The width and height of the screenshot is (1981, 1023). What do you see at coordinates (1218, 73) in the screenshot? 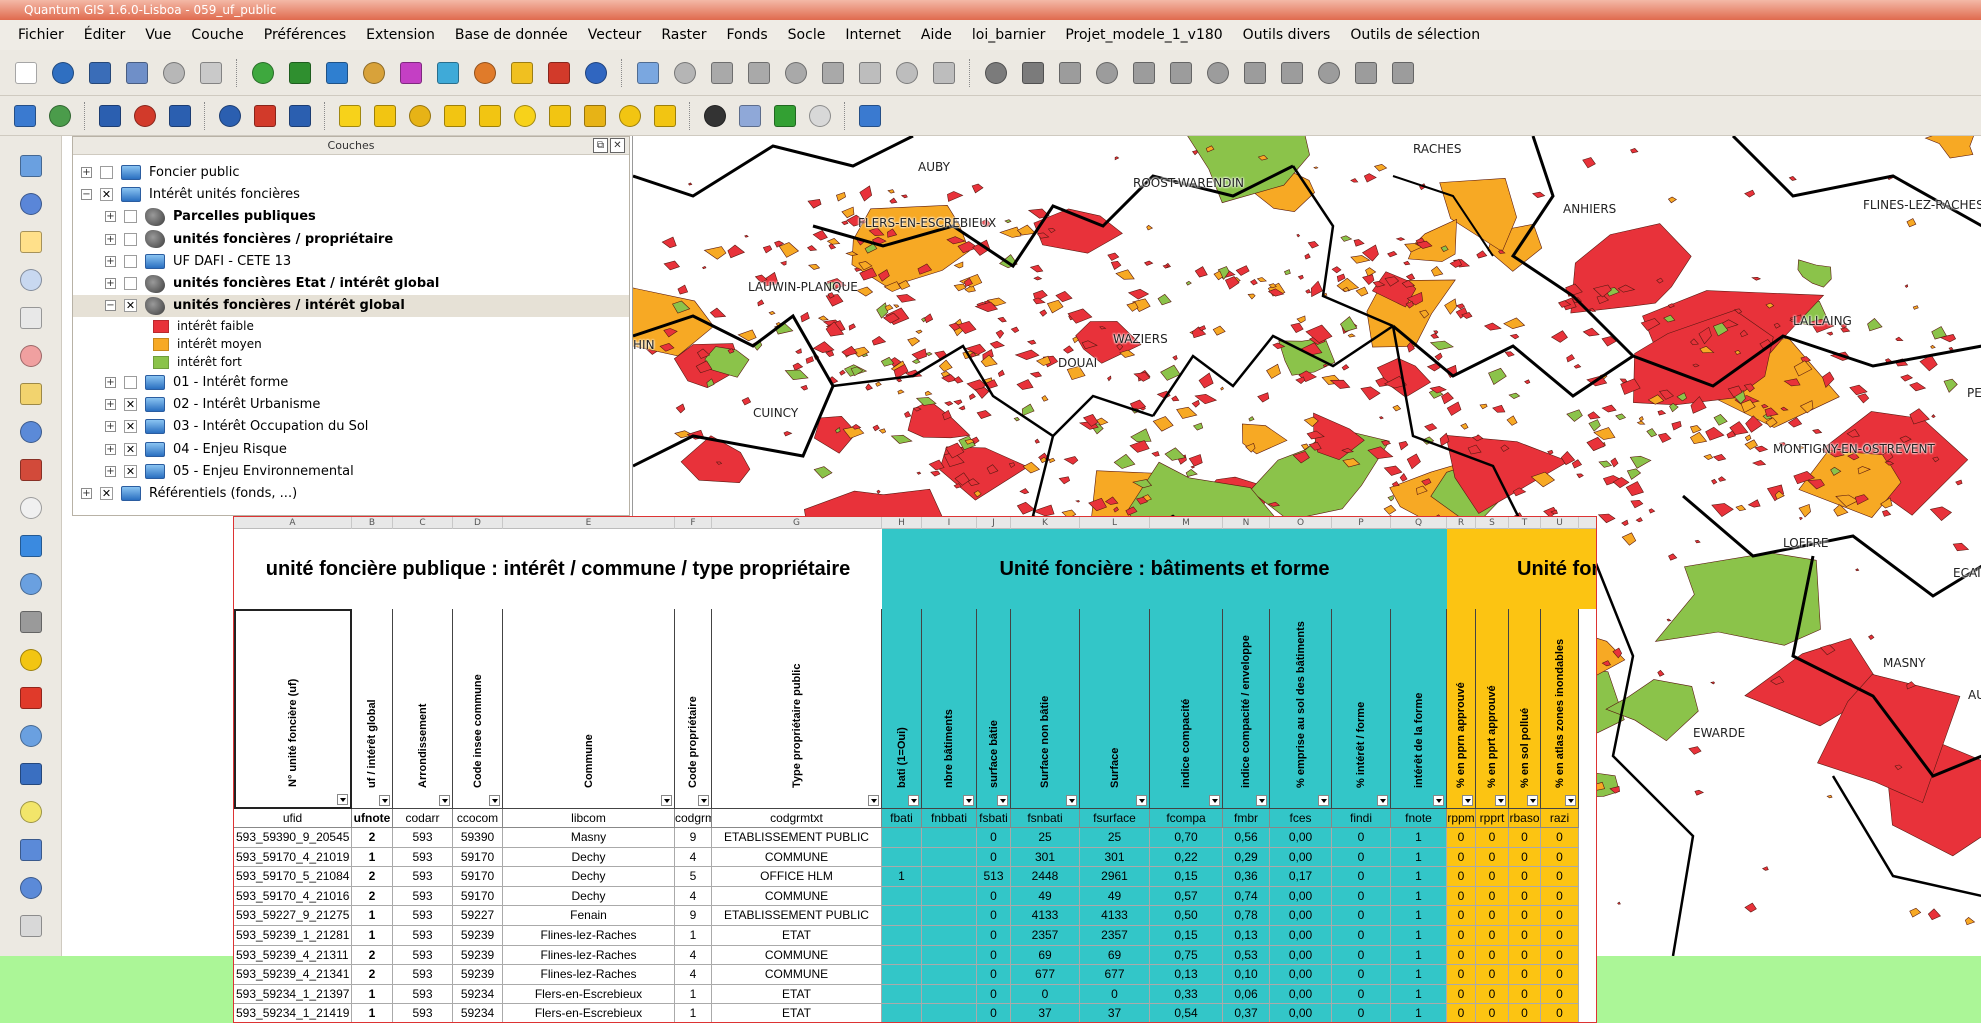
I see `delete-part-button` at bounding box center [1218, 73].